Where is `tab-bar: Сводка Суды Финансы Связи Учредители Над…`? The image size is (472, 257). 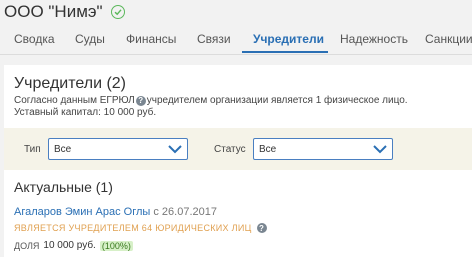 tab-bar: Сводка Суды Финансы Связи Учредители Над… is located at coordinates (236, 40).